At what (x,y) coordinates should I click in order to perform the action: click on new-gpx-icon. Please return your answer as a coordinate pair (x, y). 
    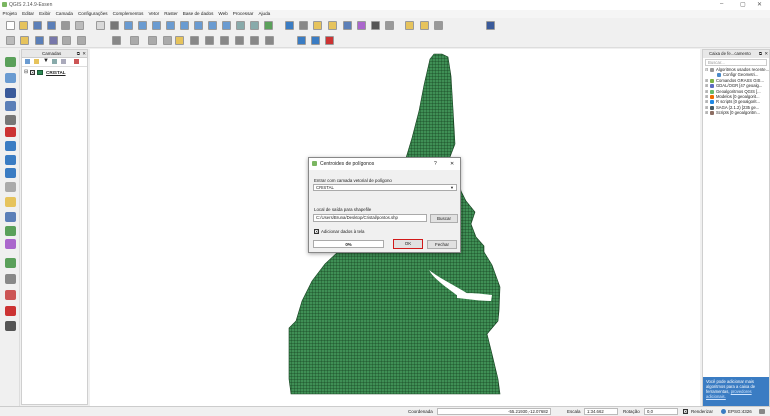
    Looking at the image, I should click on (10, 231).